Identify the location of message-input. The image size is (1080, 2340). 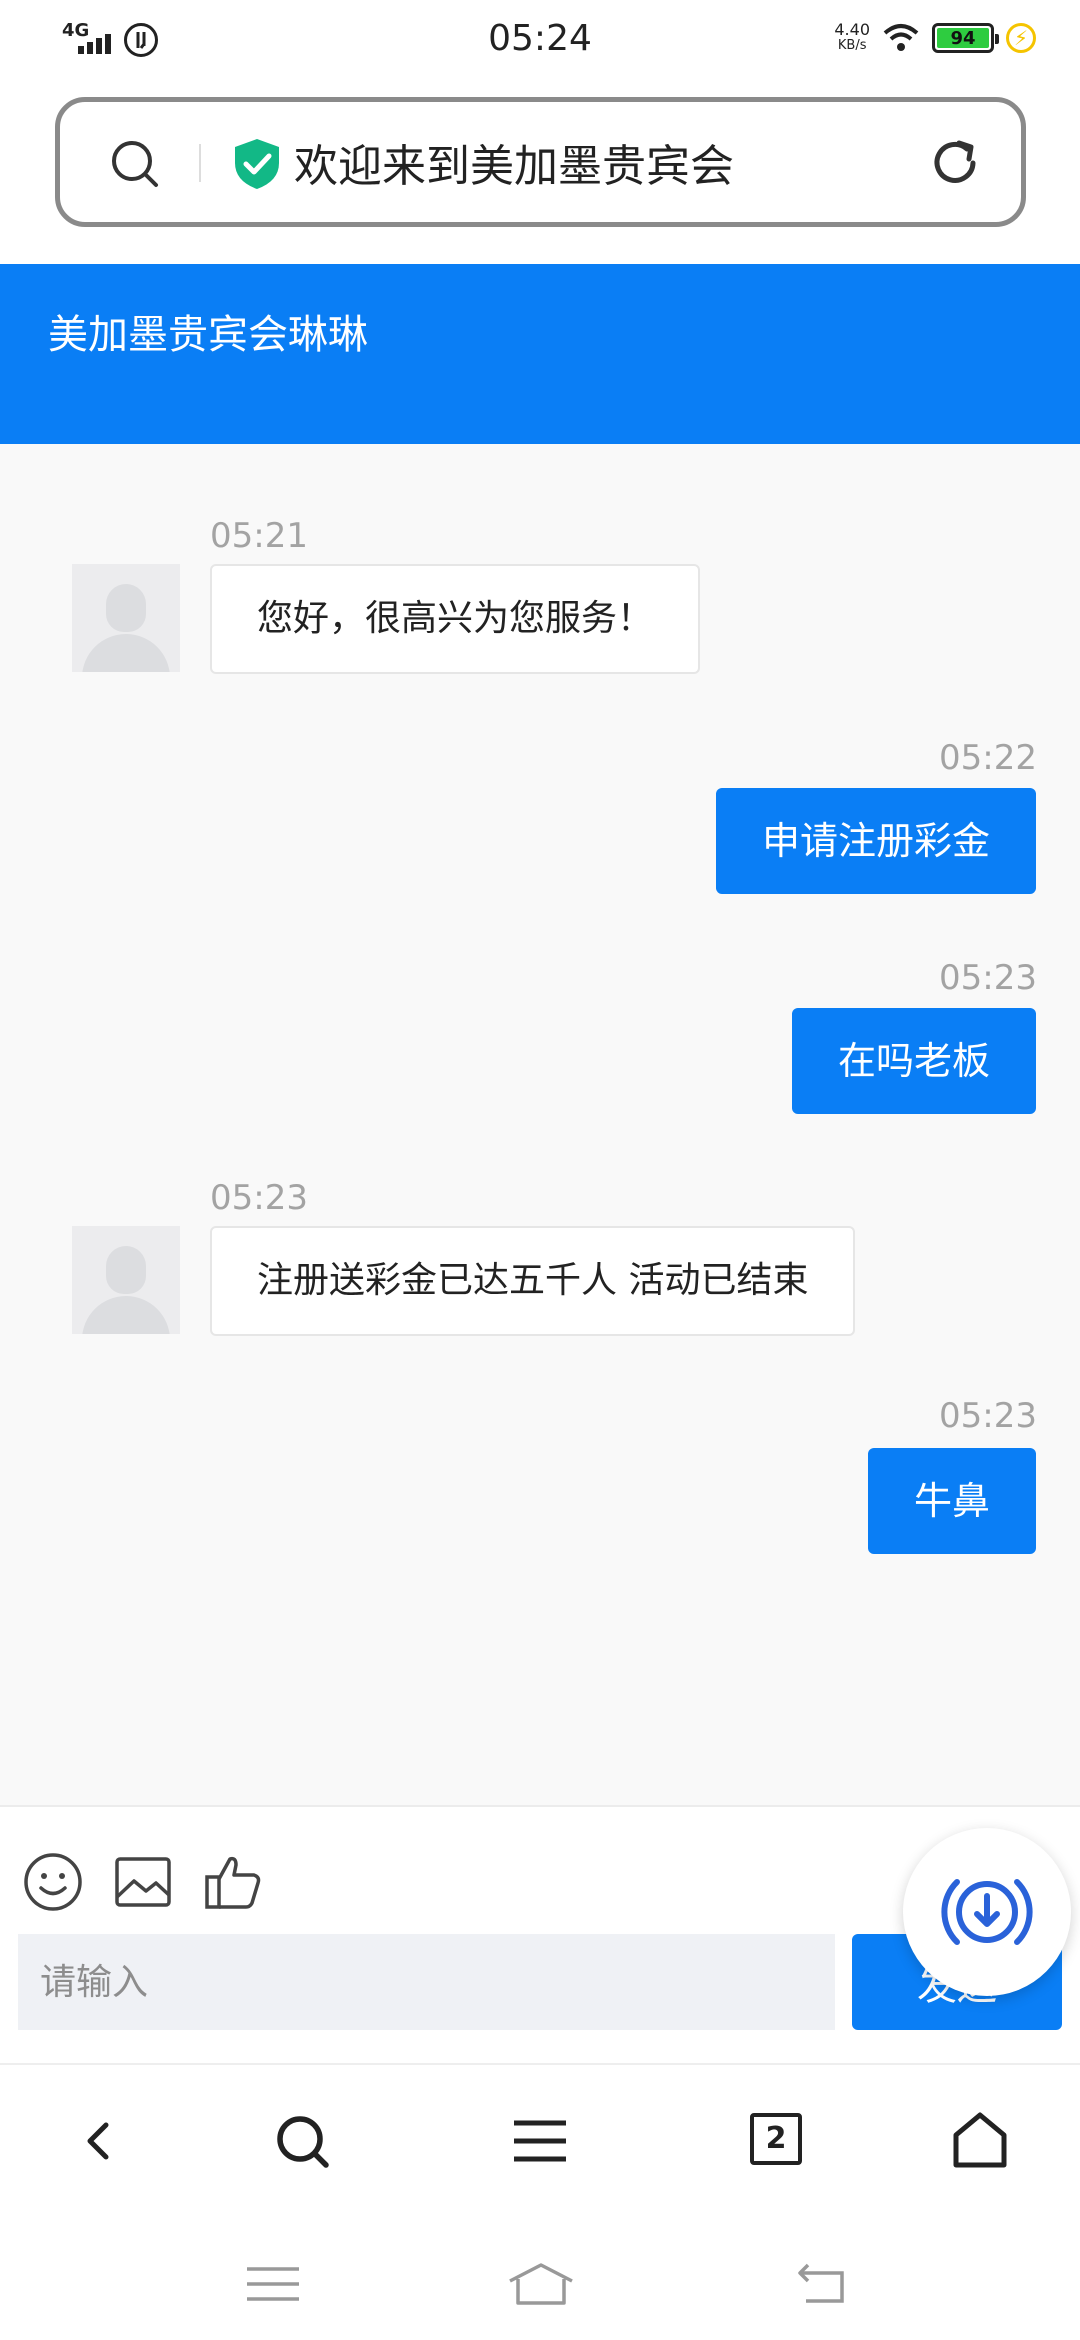
(426, 1982).